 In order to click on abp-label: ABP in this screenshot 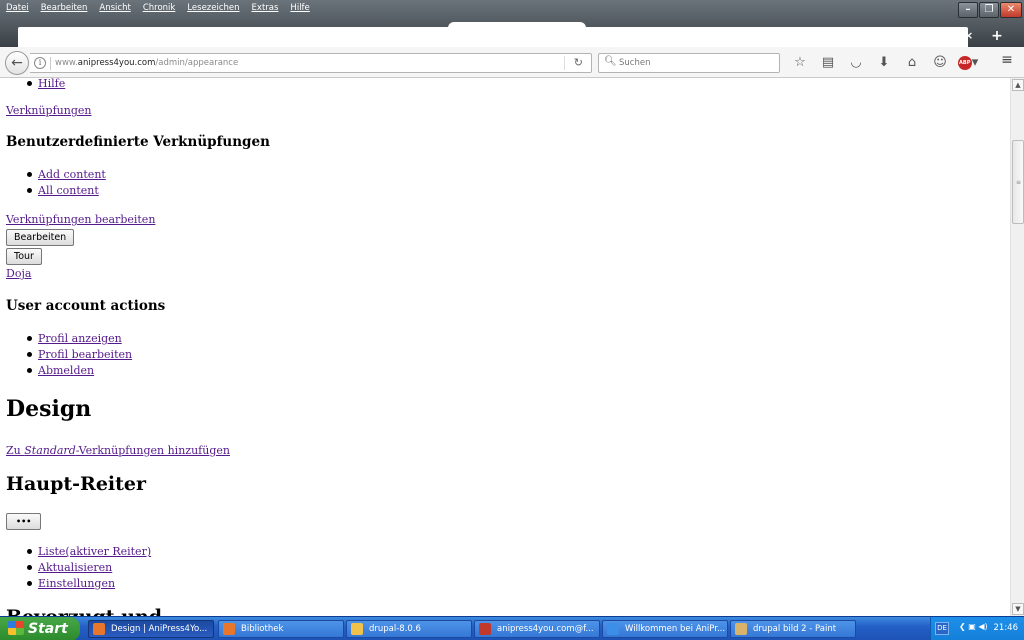, I will do `click(964, 62)`.